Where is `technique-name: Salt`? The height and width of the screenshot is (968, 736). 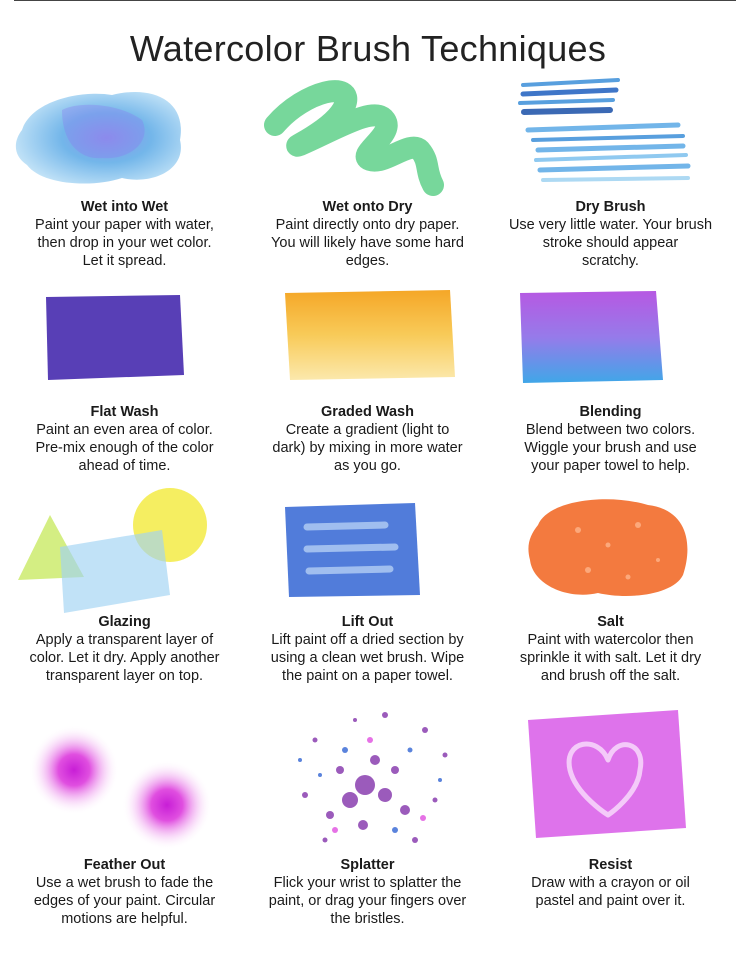 technique-name: Salt is located at coordinates (610, 622).